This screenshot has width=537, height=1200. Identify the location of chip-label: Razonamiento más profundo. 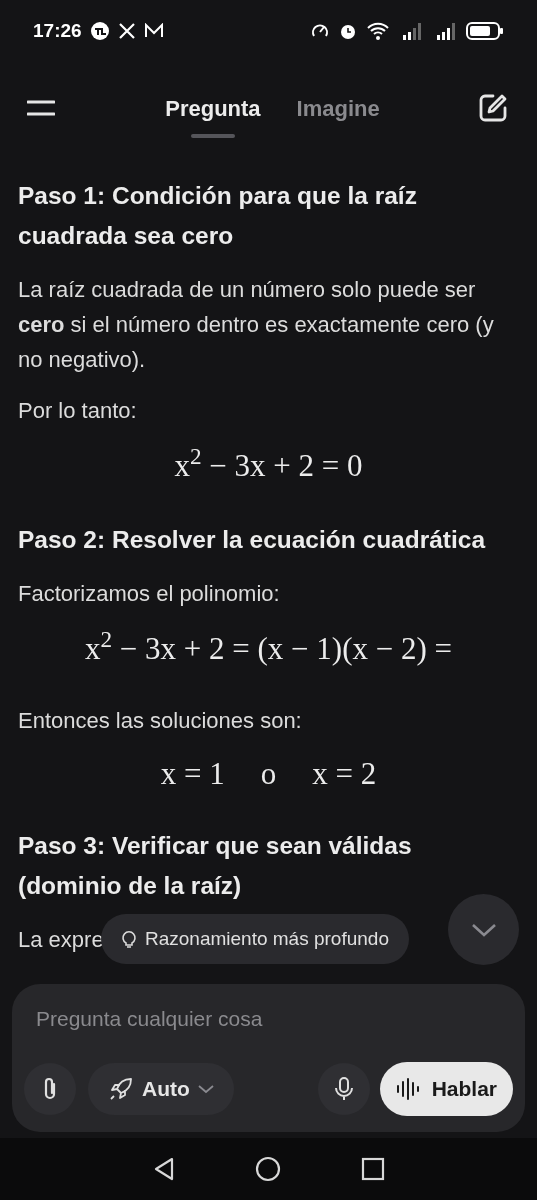
(267, 938).